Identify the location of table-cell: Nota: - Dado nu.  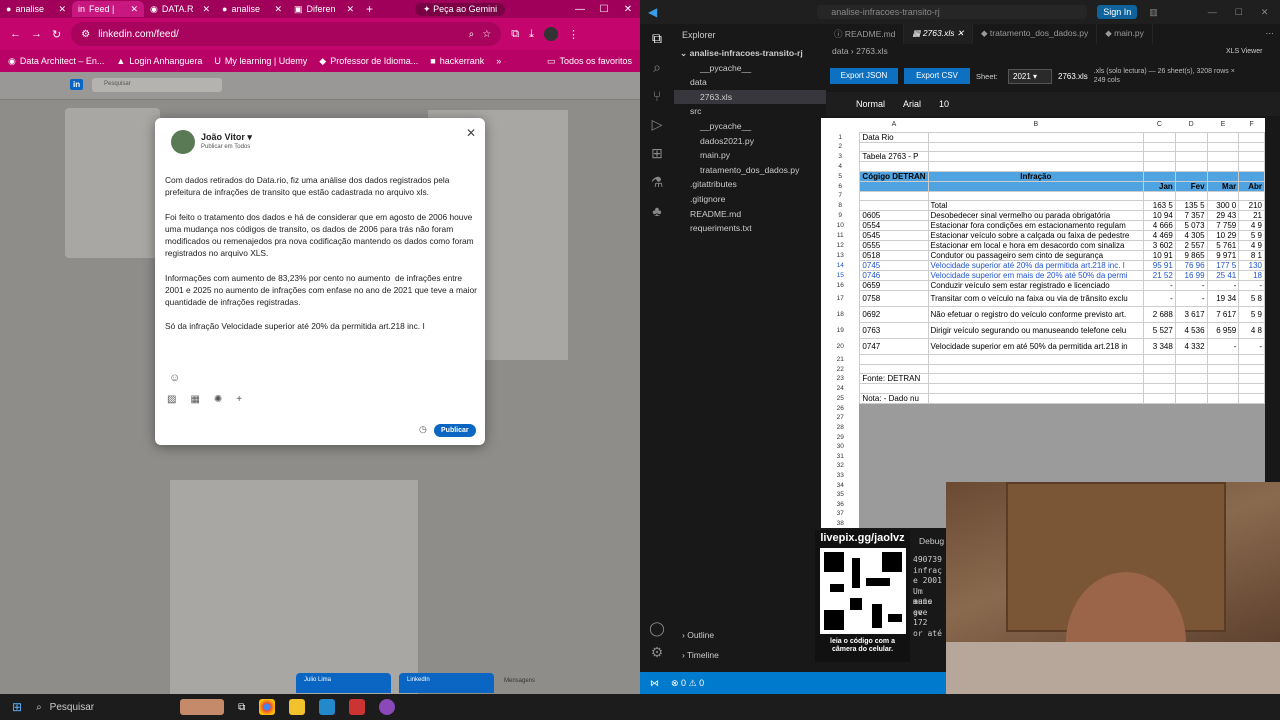
(894, 399).